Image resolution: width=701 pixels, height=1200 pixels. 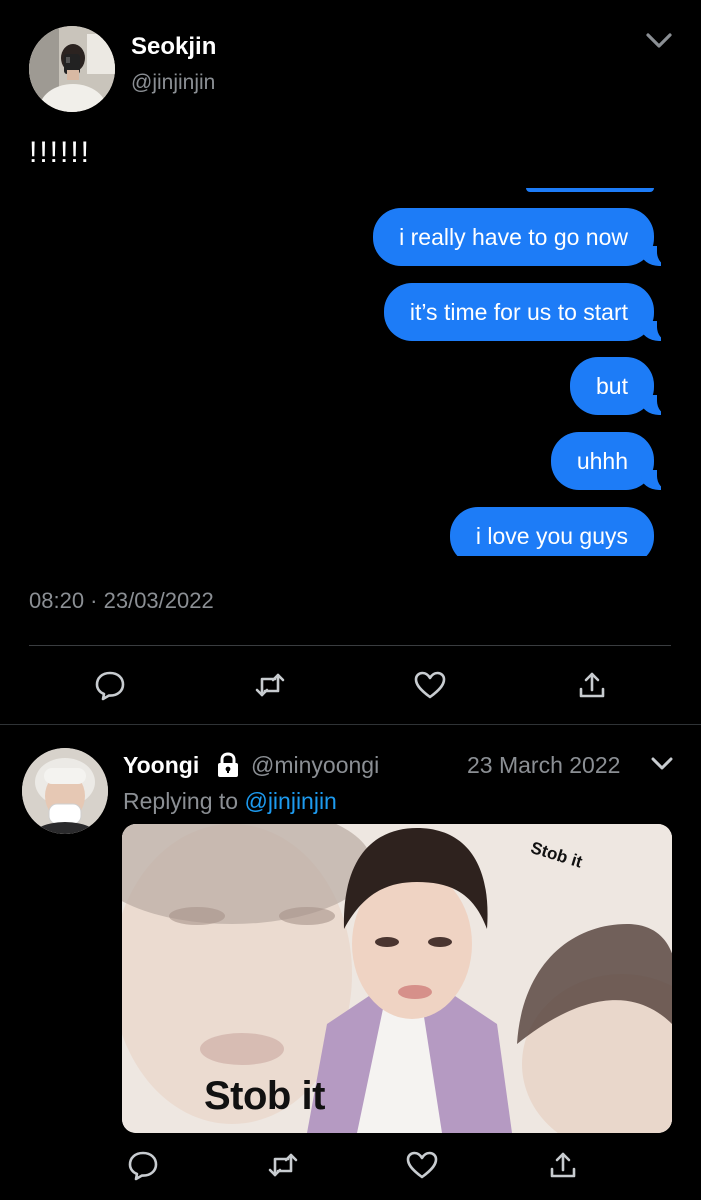 I want to click on message-bubble: but, so click(x=620, y=386).